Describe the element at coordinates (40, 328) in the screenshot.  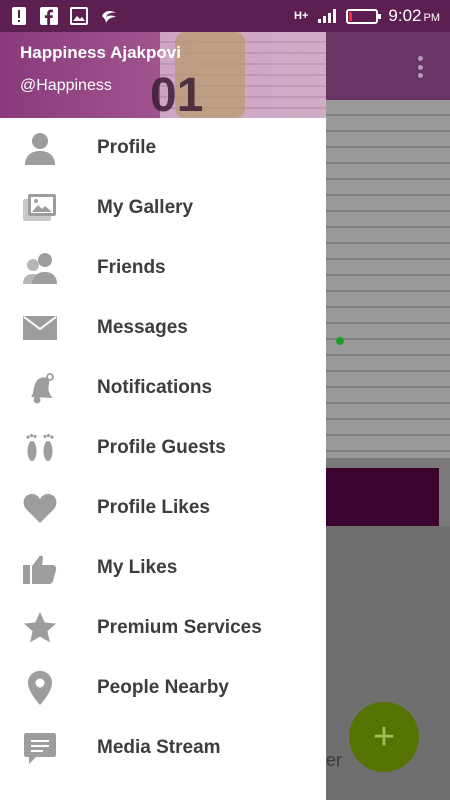
I see `envelope-icon` at that location.